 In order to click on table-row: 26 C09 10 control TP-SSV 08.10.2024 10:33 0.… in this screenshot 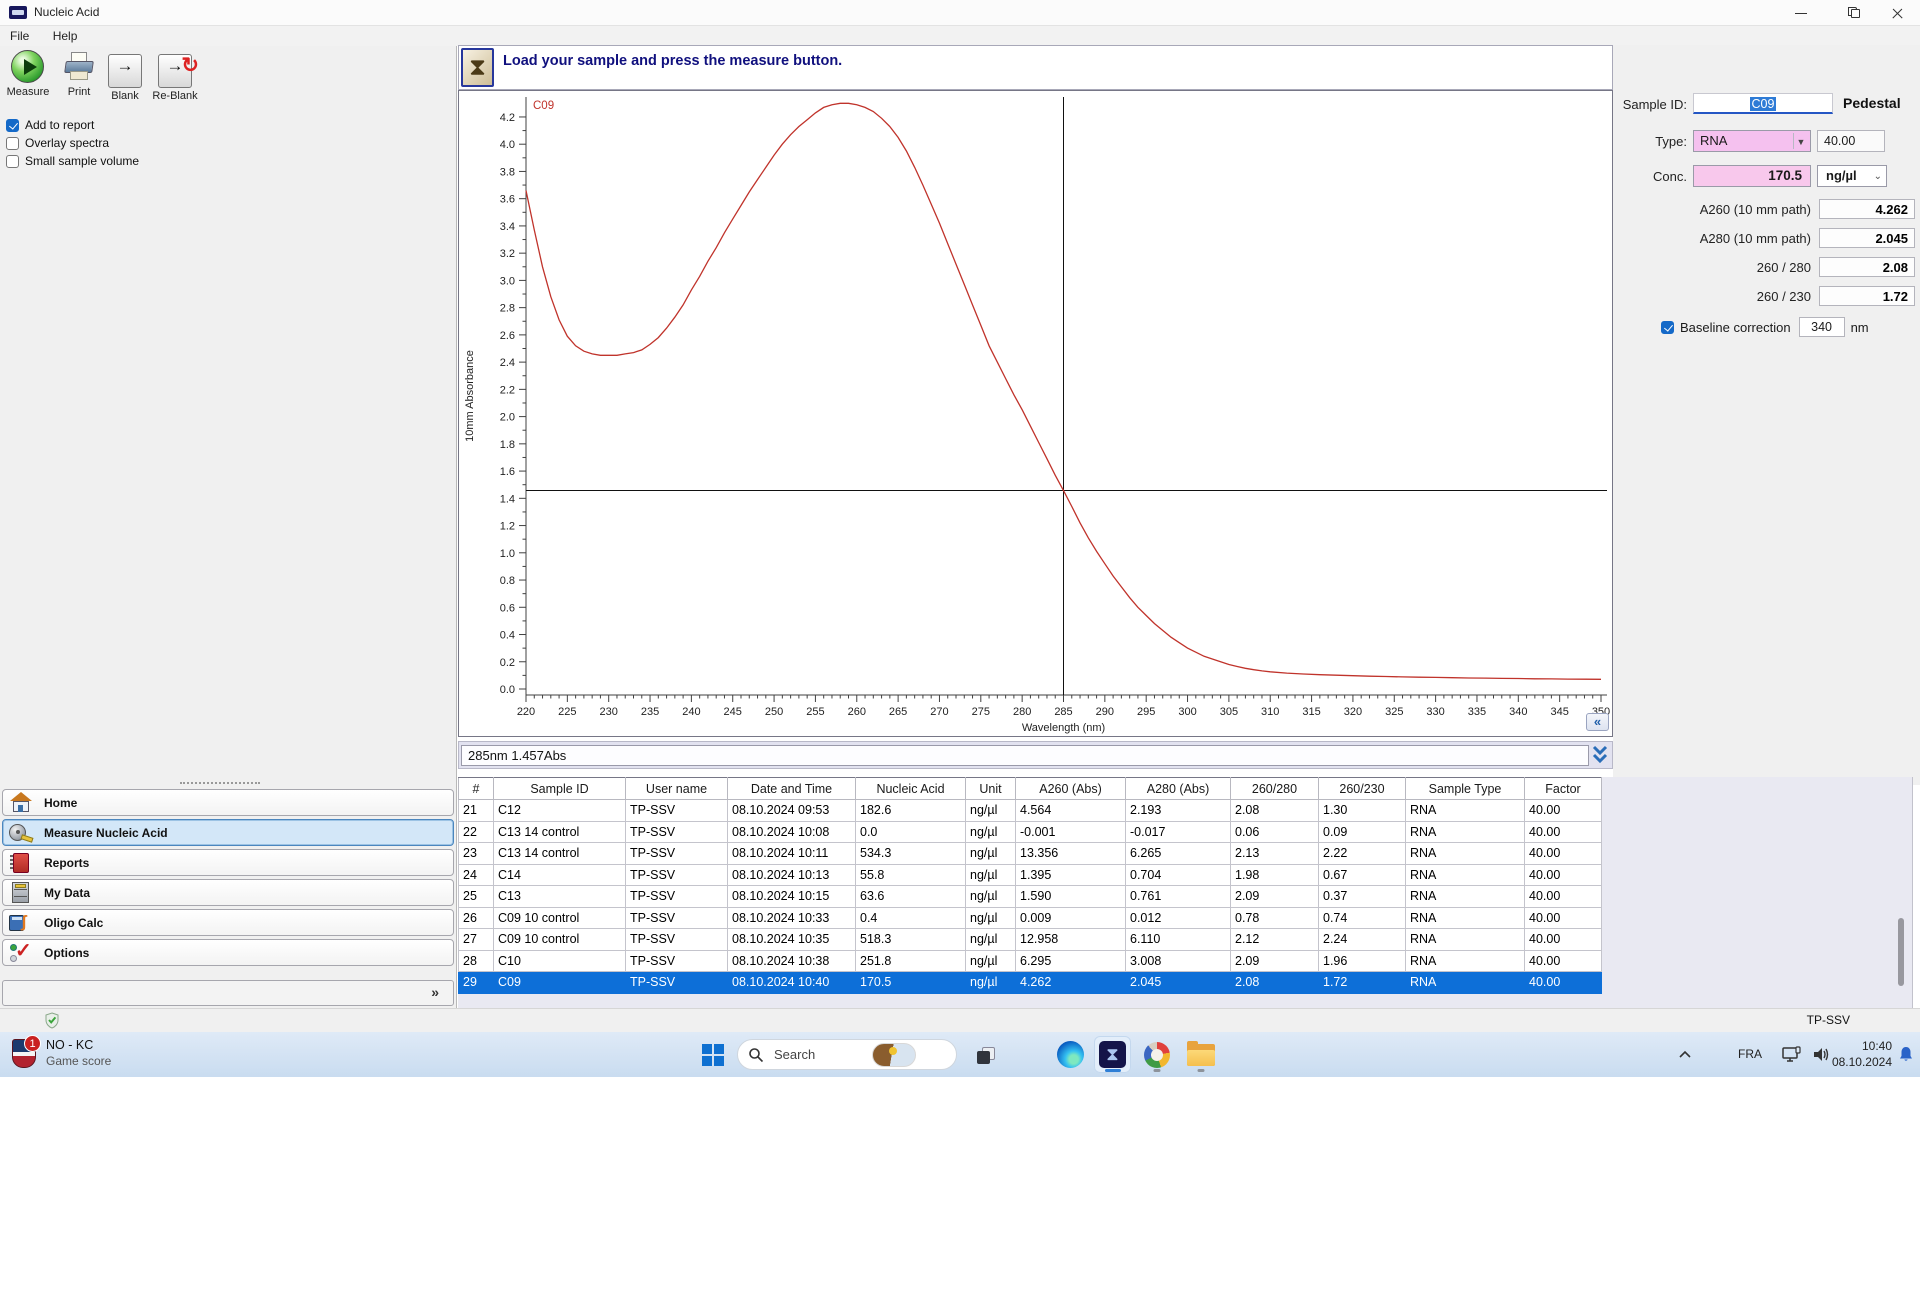, I will do `click(1030, 917)`.